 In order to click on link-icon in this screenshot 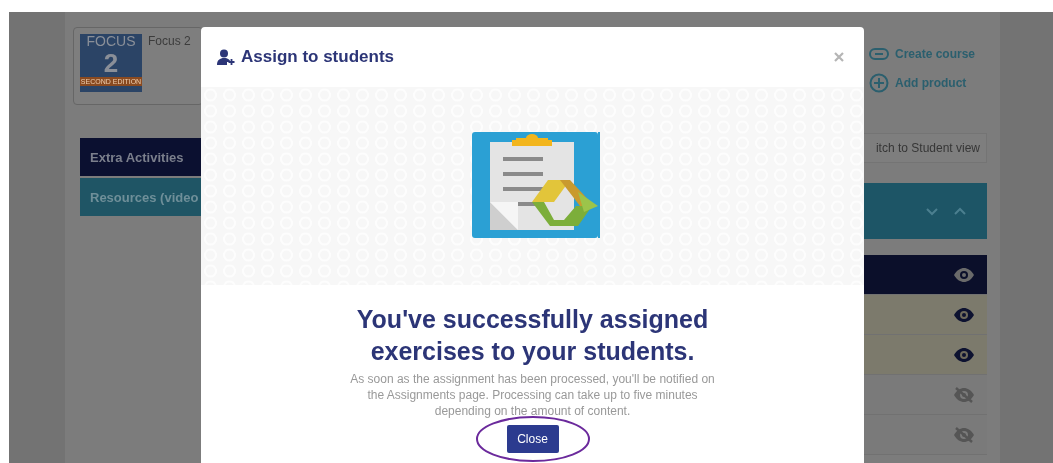, I will do `click(879, 54)`.